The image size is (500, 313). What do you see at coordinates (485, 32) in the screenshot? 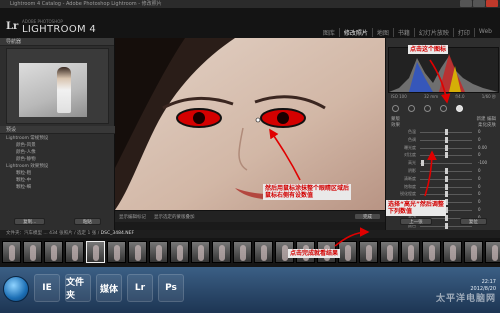
I see `module-web: Web` at bounding box center [485, 32].